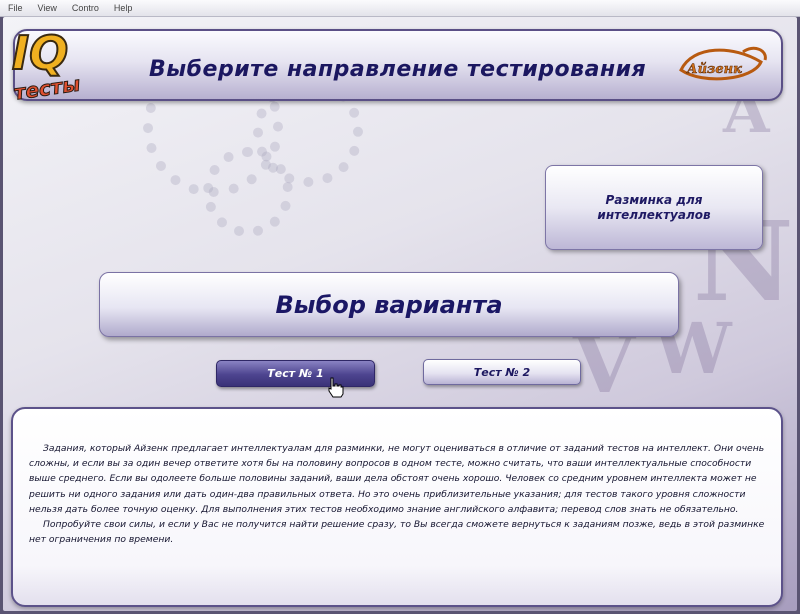 This screenshot has width=800, height=614. I want to click on variant-selection-header: Выбор варианта, so click(389, 304).